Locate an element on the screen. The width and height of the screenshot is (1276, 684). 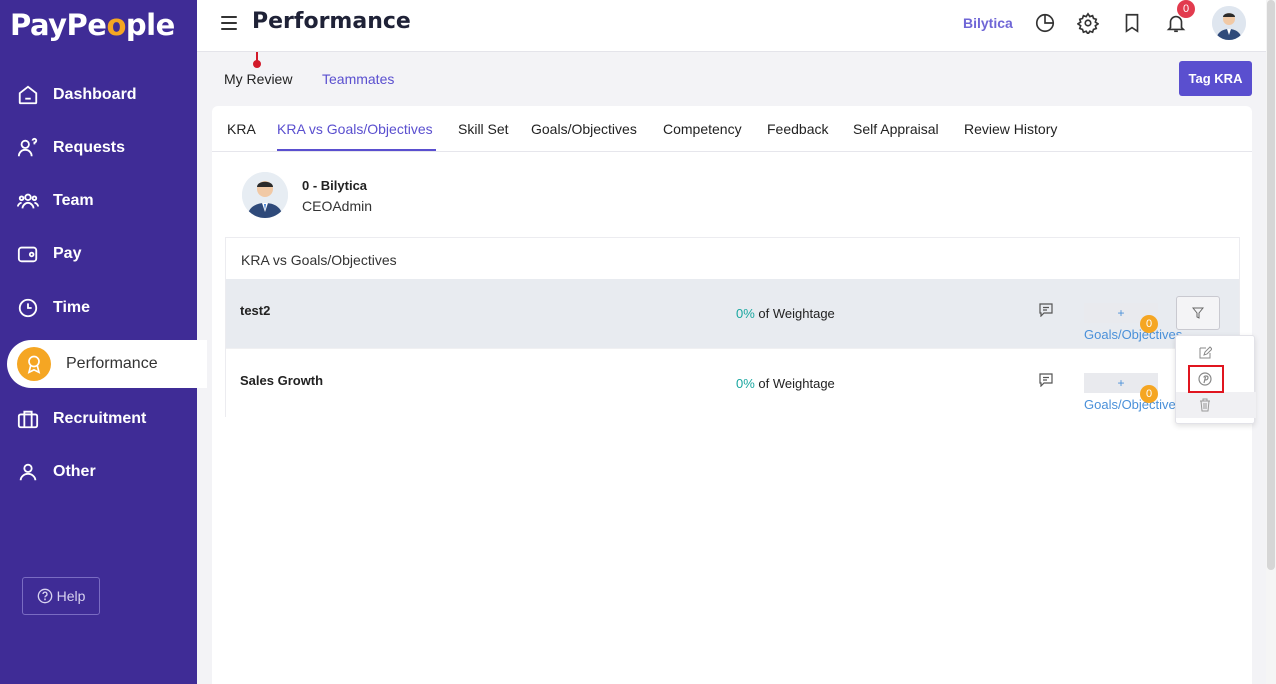
kra-name: test2 is located at coordinates (255, 310).